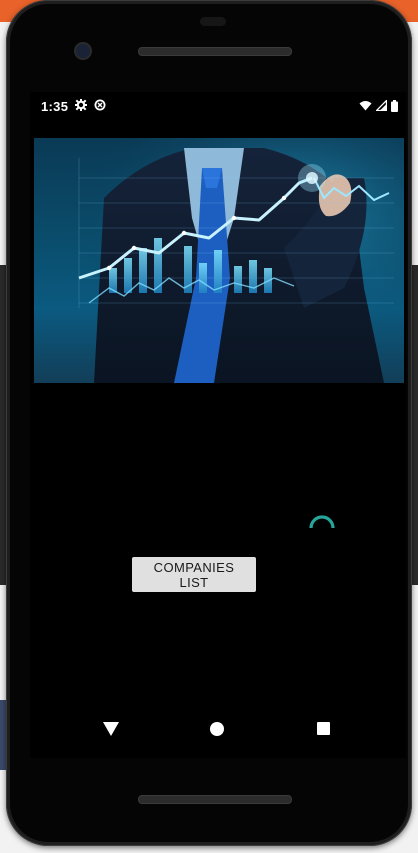 The width and height of the screenshot is (418, 853). What do you see at coordinates (218, 106) in the screenshot?
I see `status-bar: 1:35` at bounding box center [218, 106].